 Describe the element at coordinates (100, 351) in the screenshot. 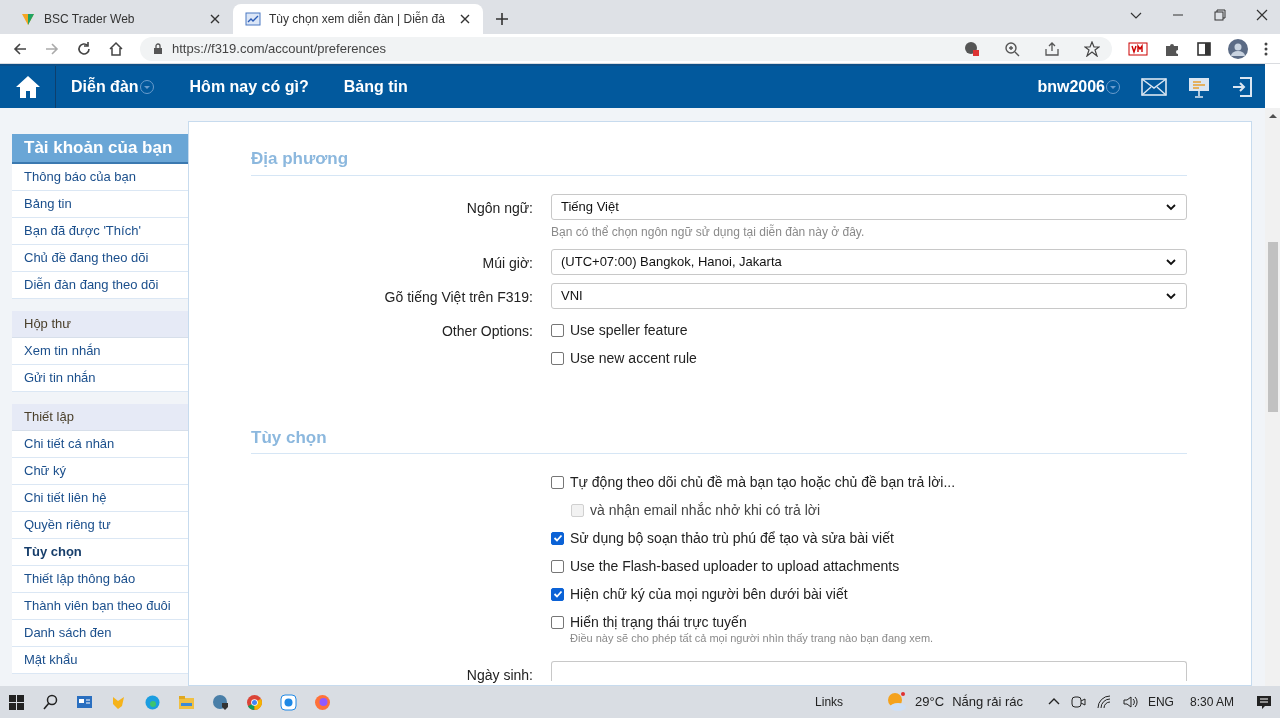

I see `sidebar-link: Xem tin nhắn` at that location.